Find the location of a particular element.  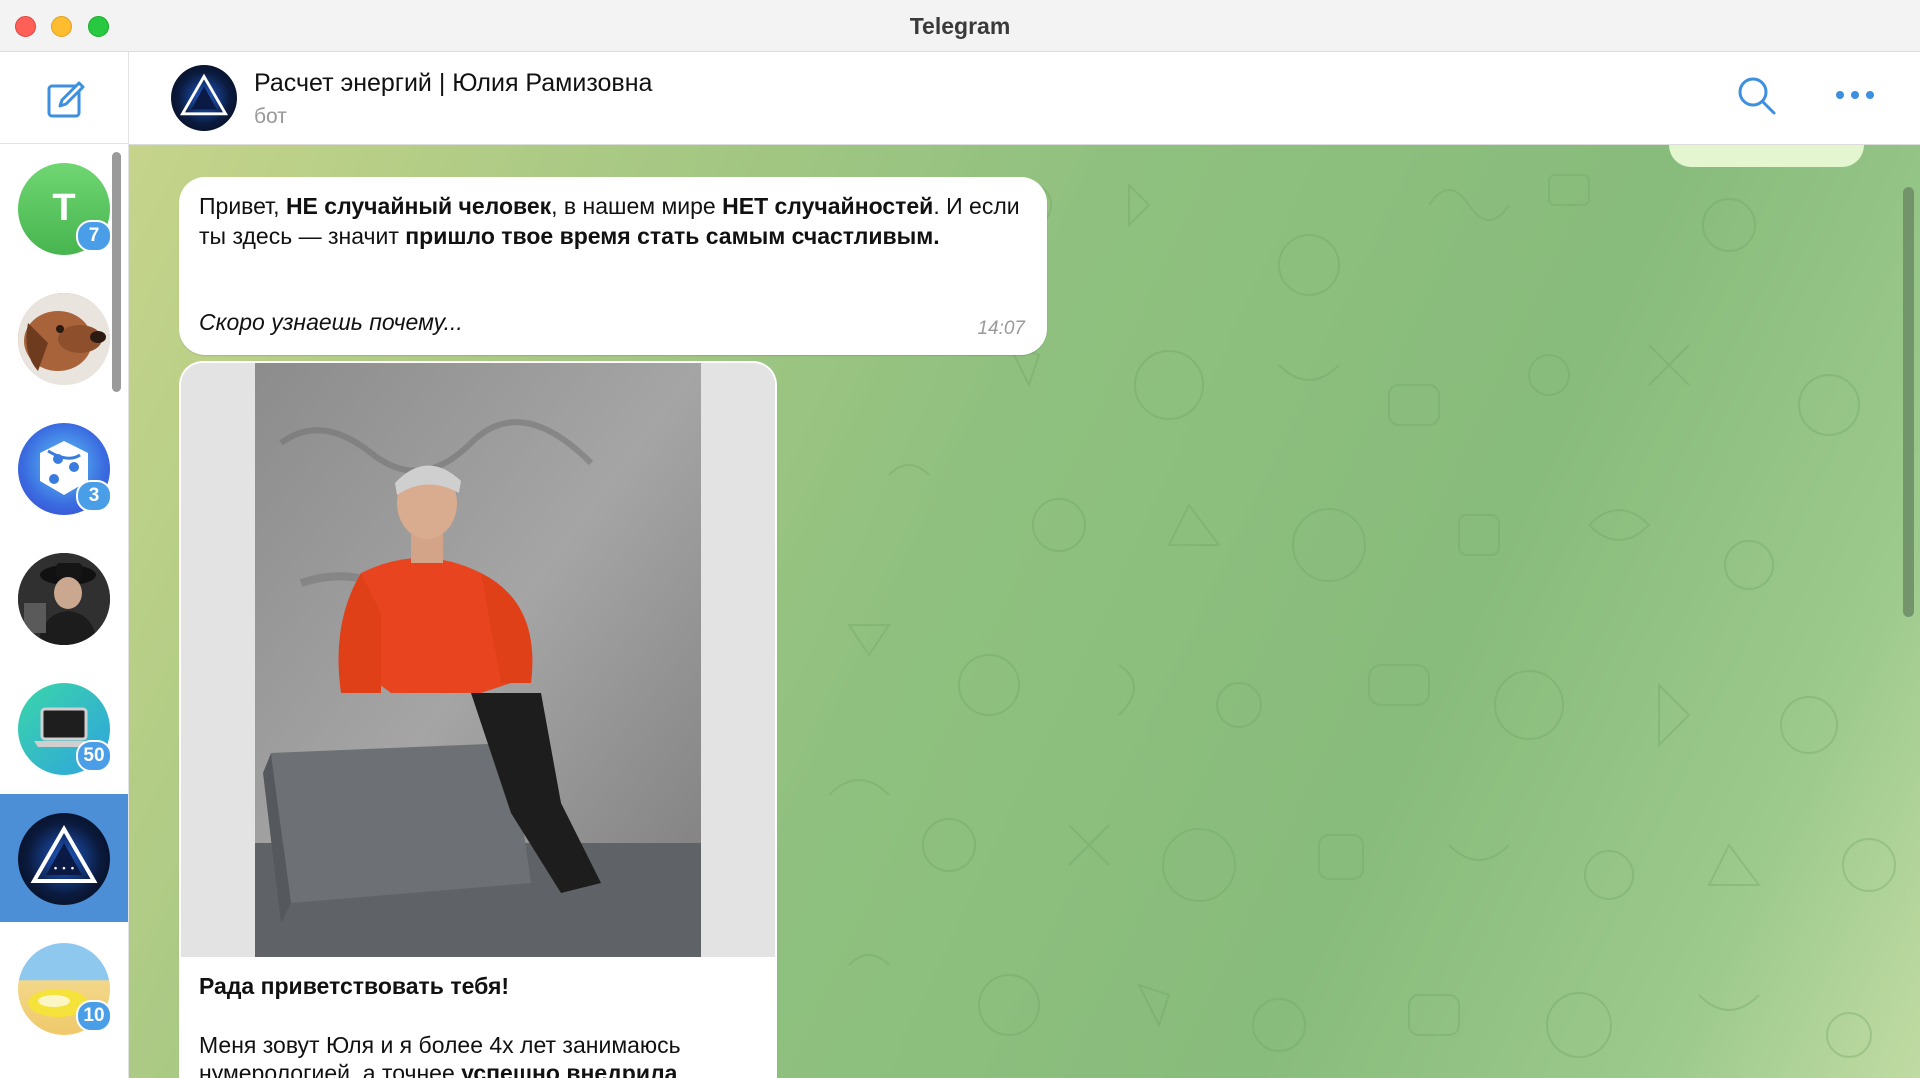

chat-item-cube: 3 is located at coordinates (64, 468).